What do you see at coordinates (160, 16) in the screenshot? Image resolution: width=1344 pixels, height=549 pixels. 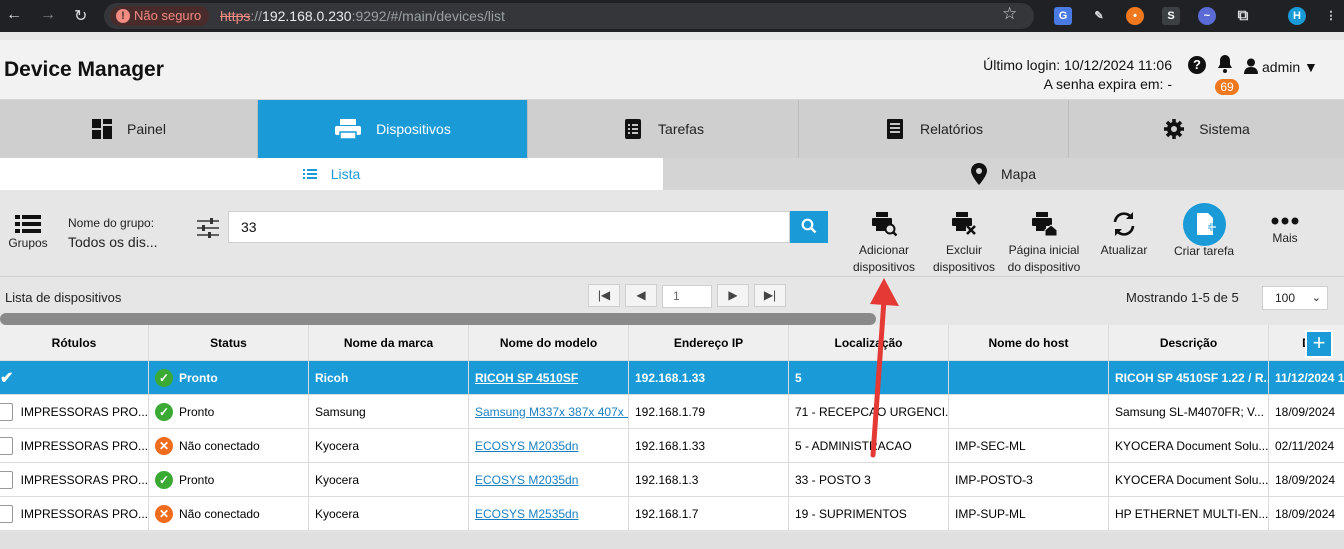 I see `security-indicator: ! Não seguro` at bounding box center [160, 16].